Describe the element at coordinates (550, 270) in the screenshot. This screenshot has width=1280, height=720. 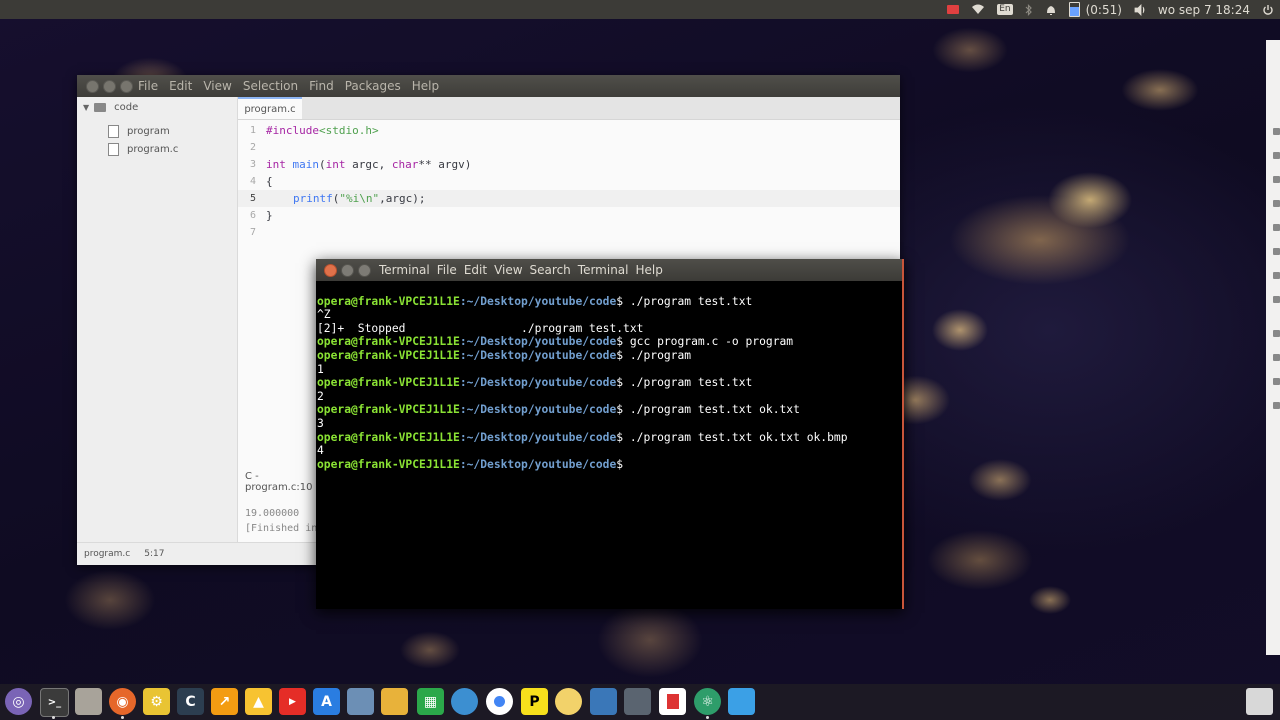
I see `menu-search: Search` at that location.